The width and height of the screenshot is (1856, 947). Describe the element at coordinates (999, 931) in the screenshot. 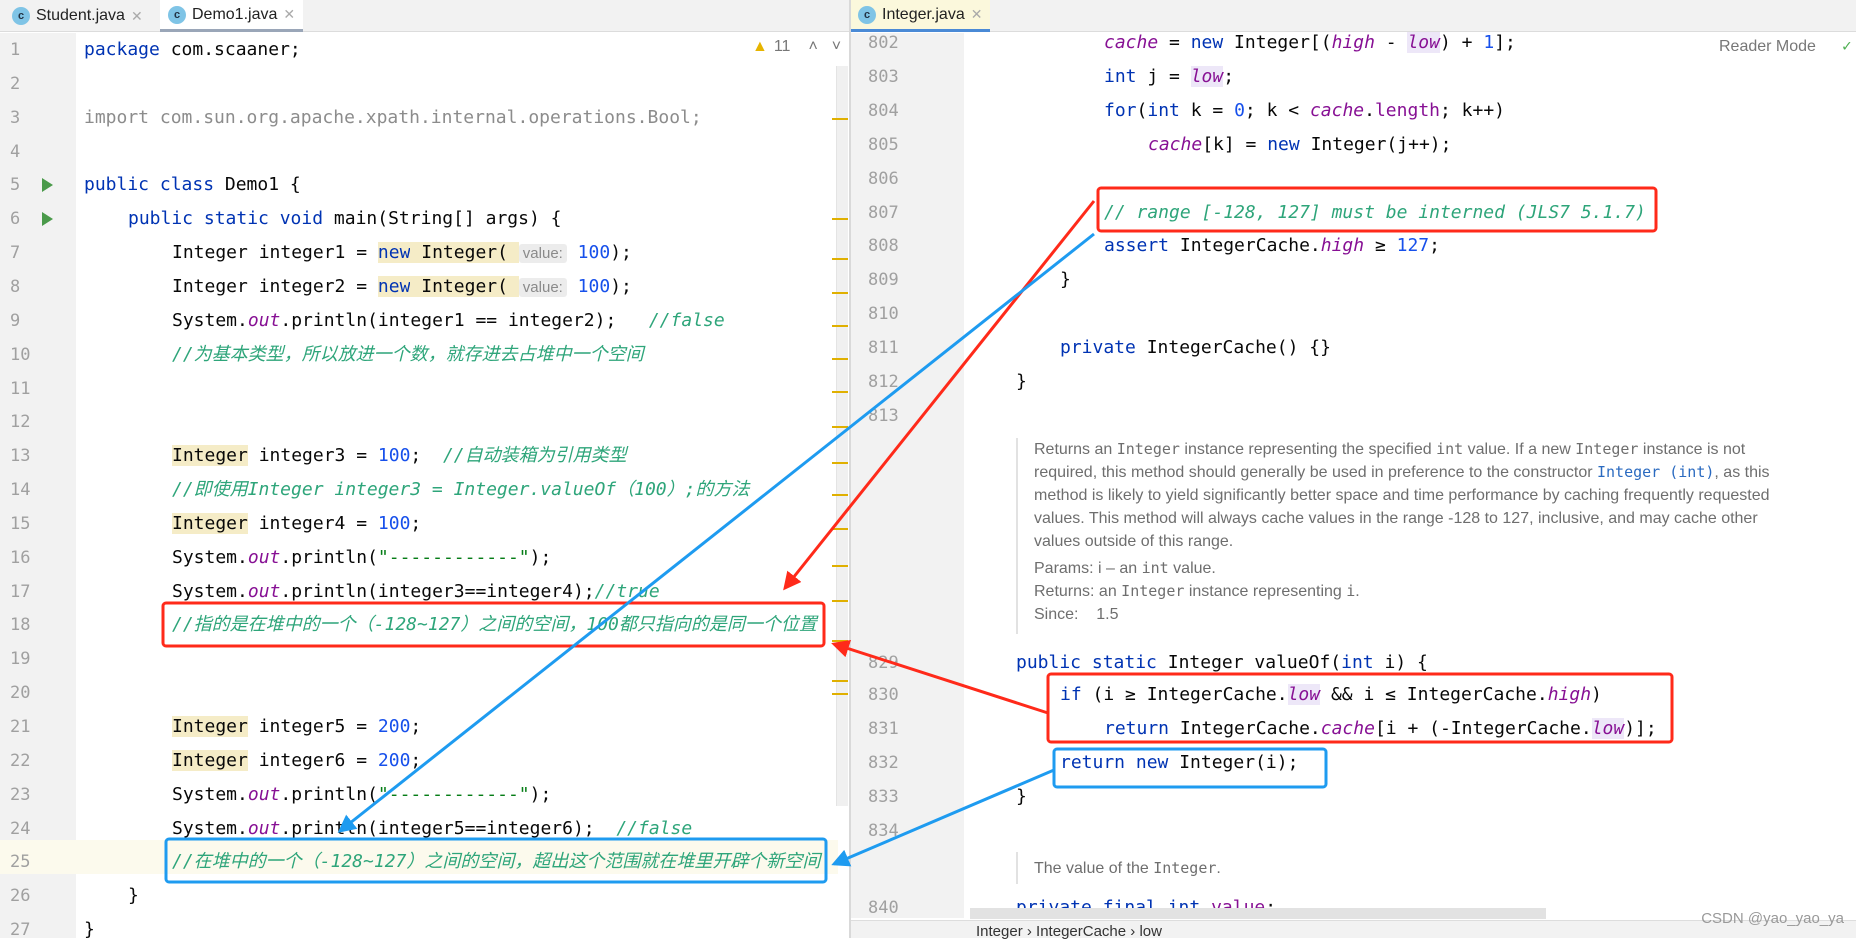

I see `breadcrumb-item: Integer` at that location.